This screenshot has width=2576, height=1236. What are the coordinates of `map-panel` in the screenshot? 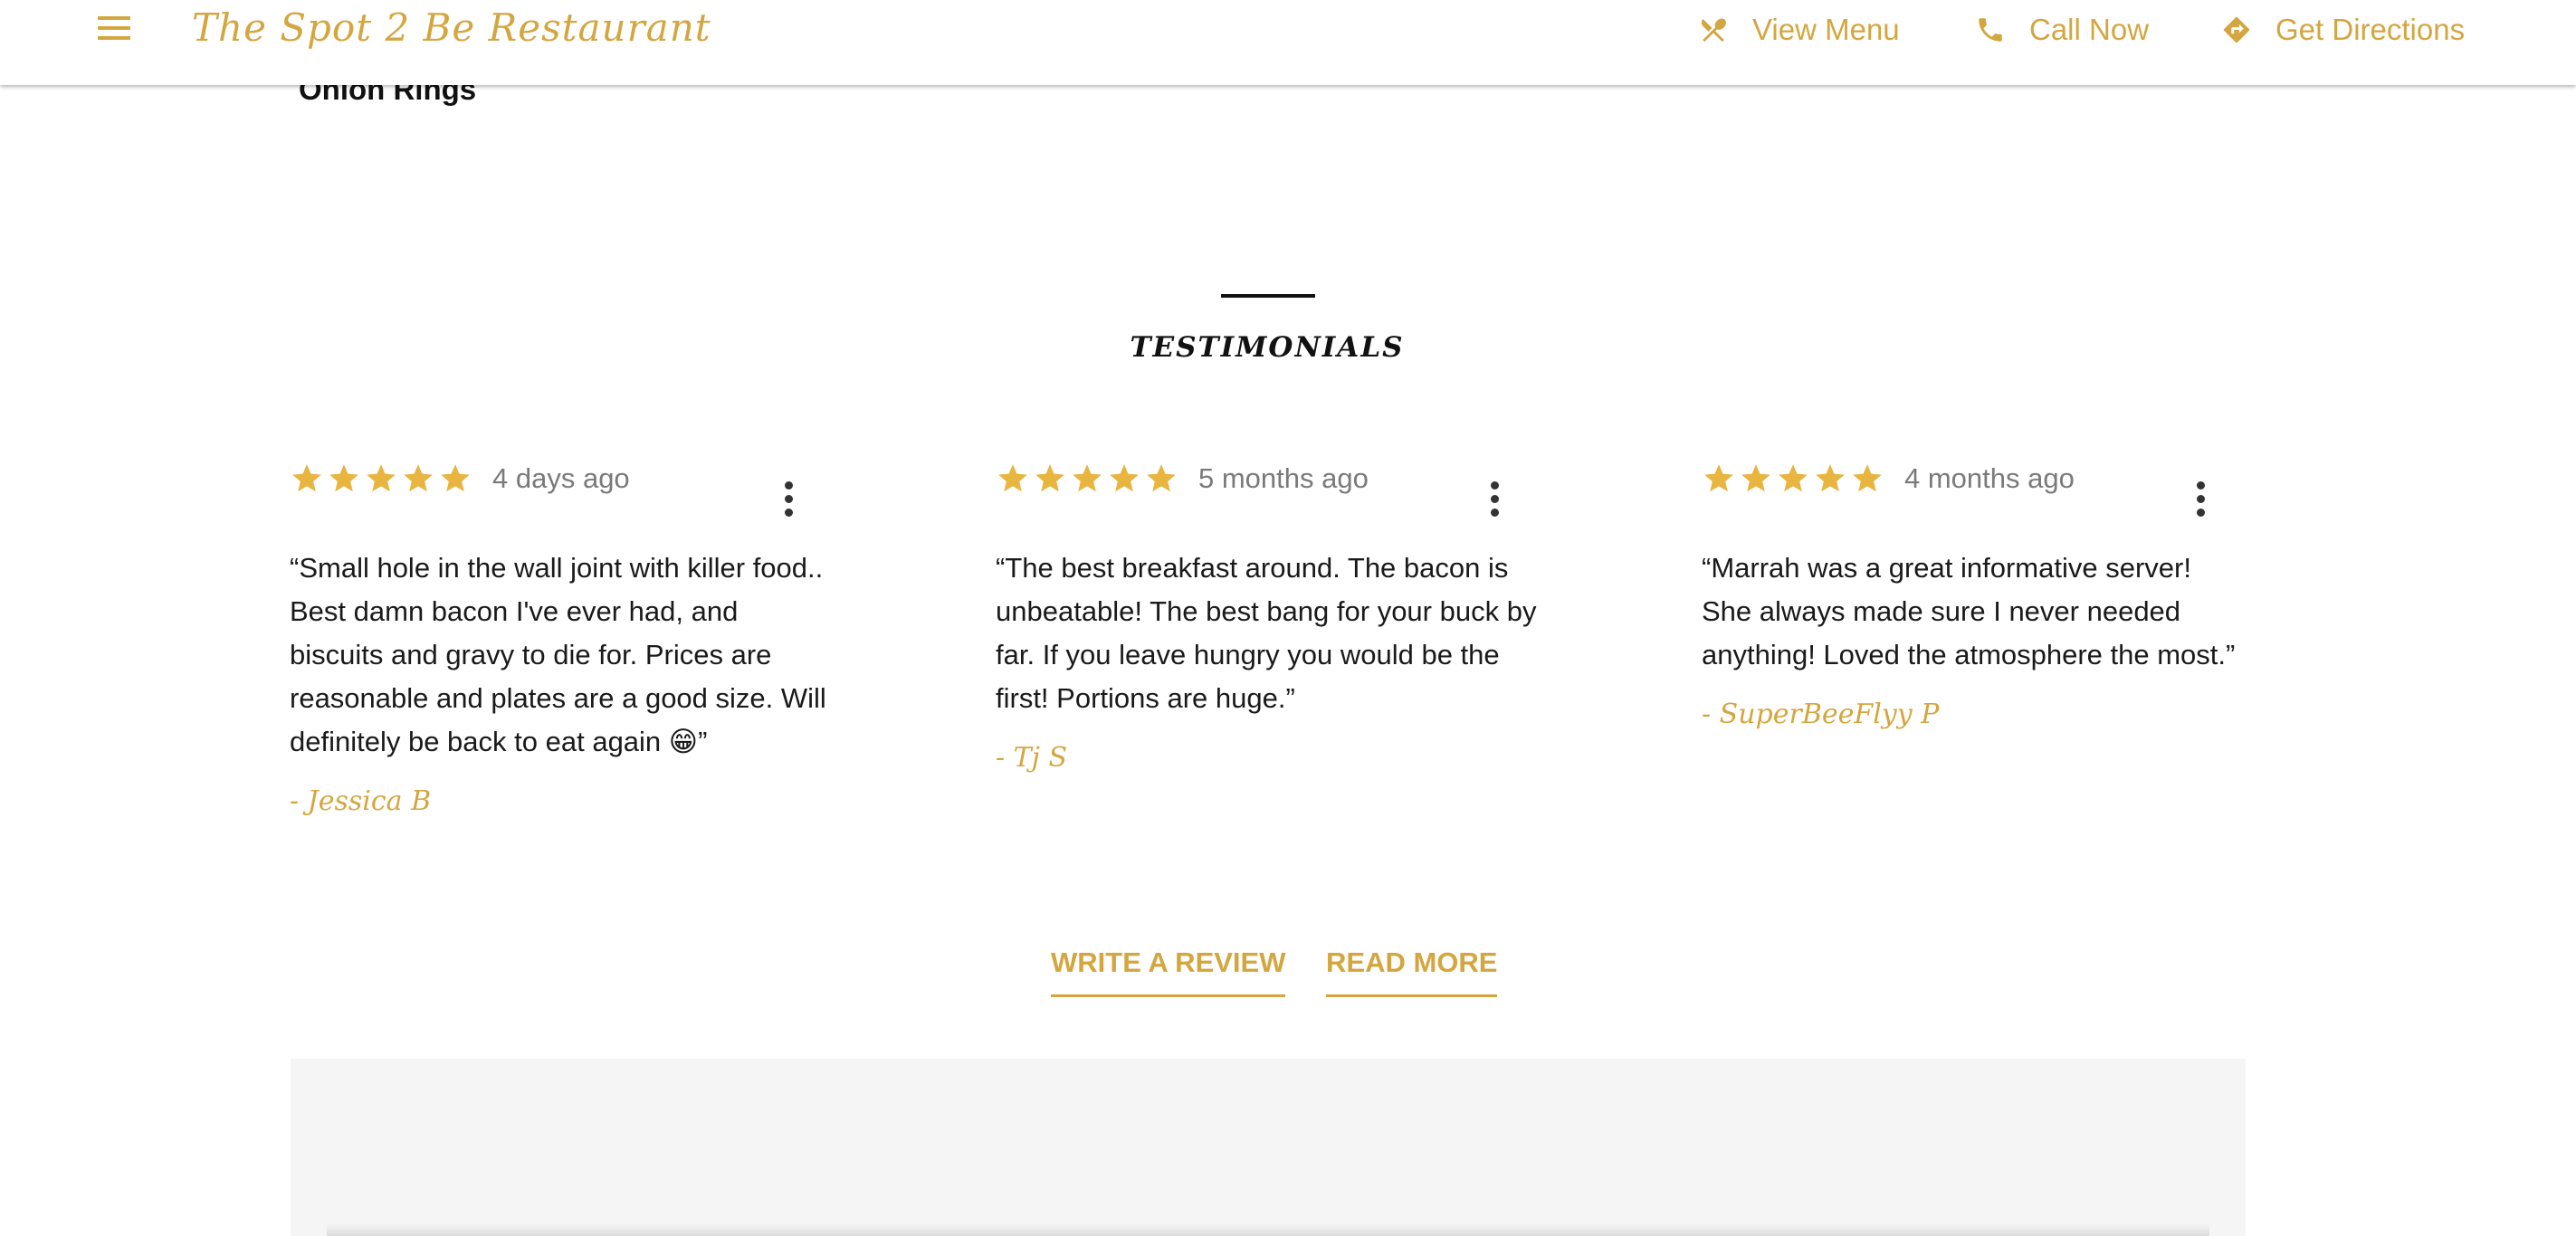 It's located at (1268, 1147).